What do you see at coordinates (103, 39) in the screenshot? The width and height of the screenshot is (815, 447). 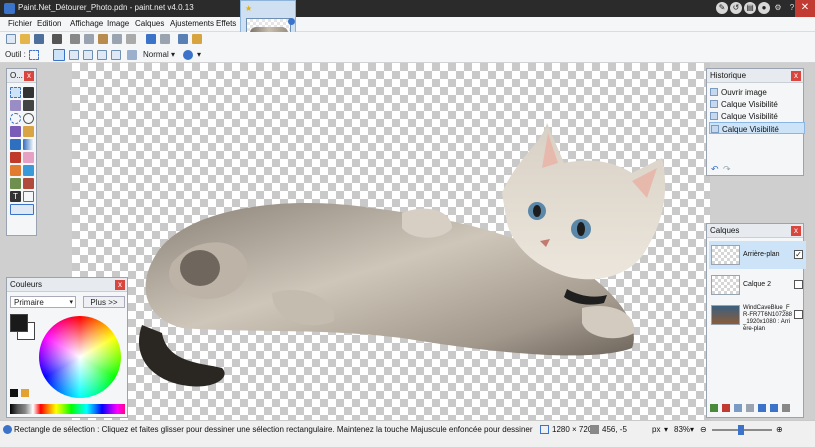 I see `paste-icon` at bounding box center [103, 39].